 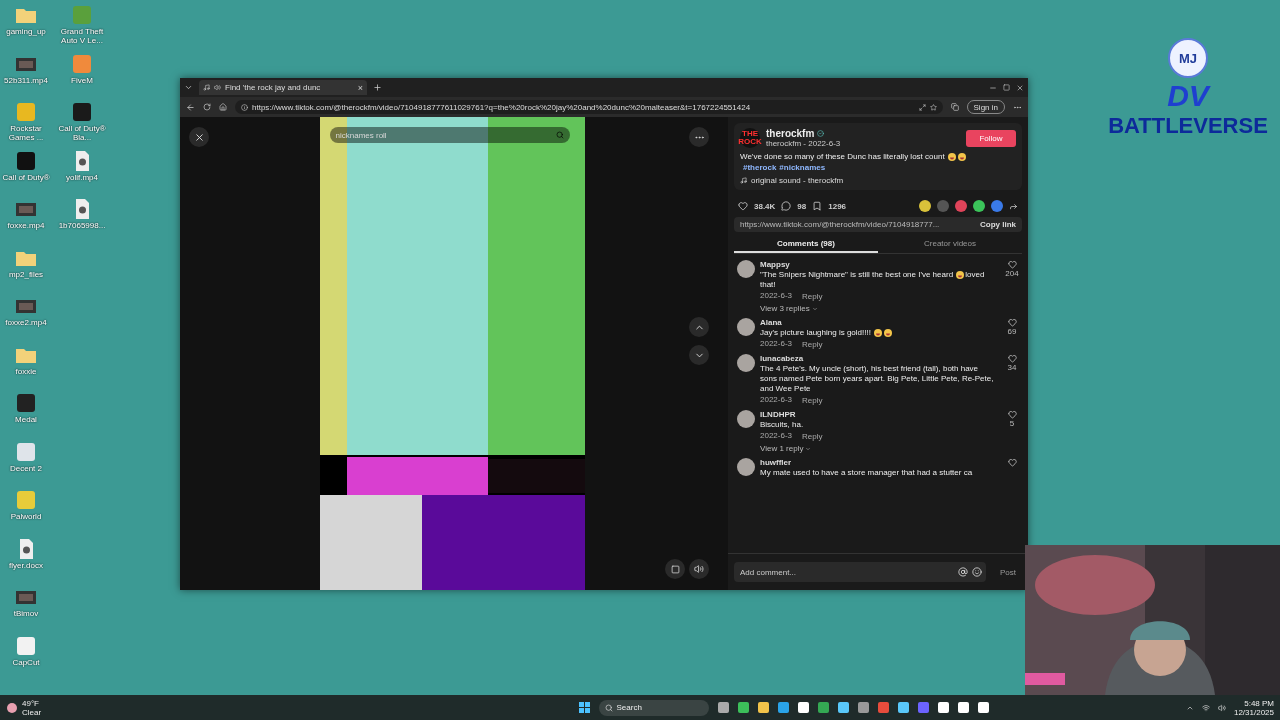 What do you see at coordinates (31, 703) in the screenshot?
I see `temperature: 49°F` at bounding box center [31, 703].